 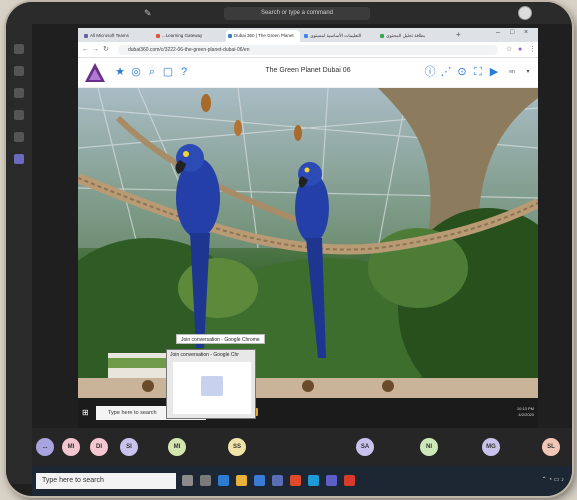 What do you see at coordinates (85, 412) in the screenshot?
I see `windows-start-icon: ⊞` at bounding box center [85, 412].